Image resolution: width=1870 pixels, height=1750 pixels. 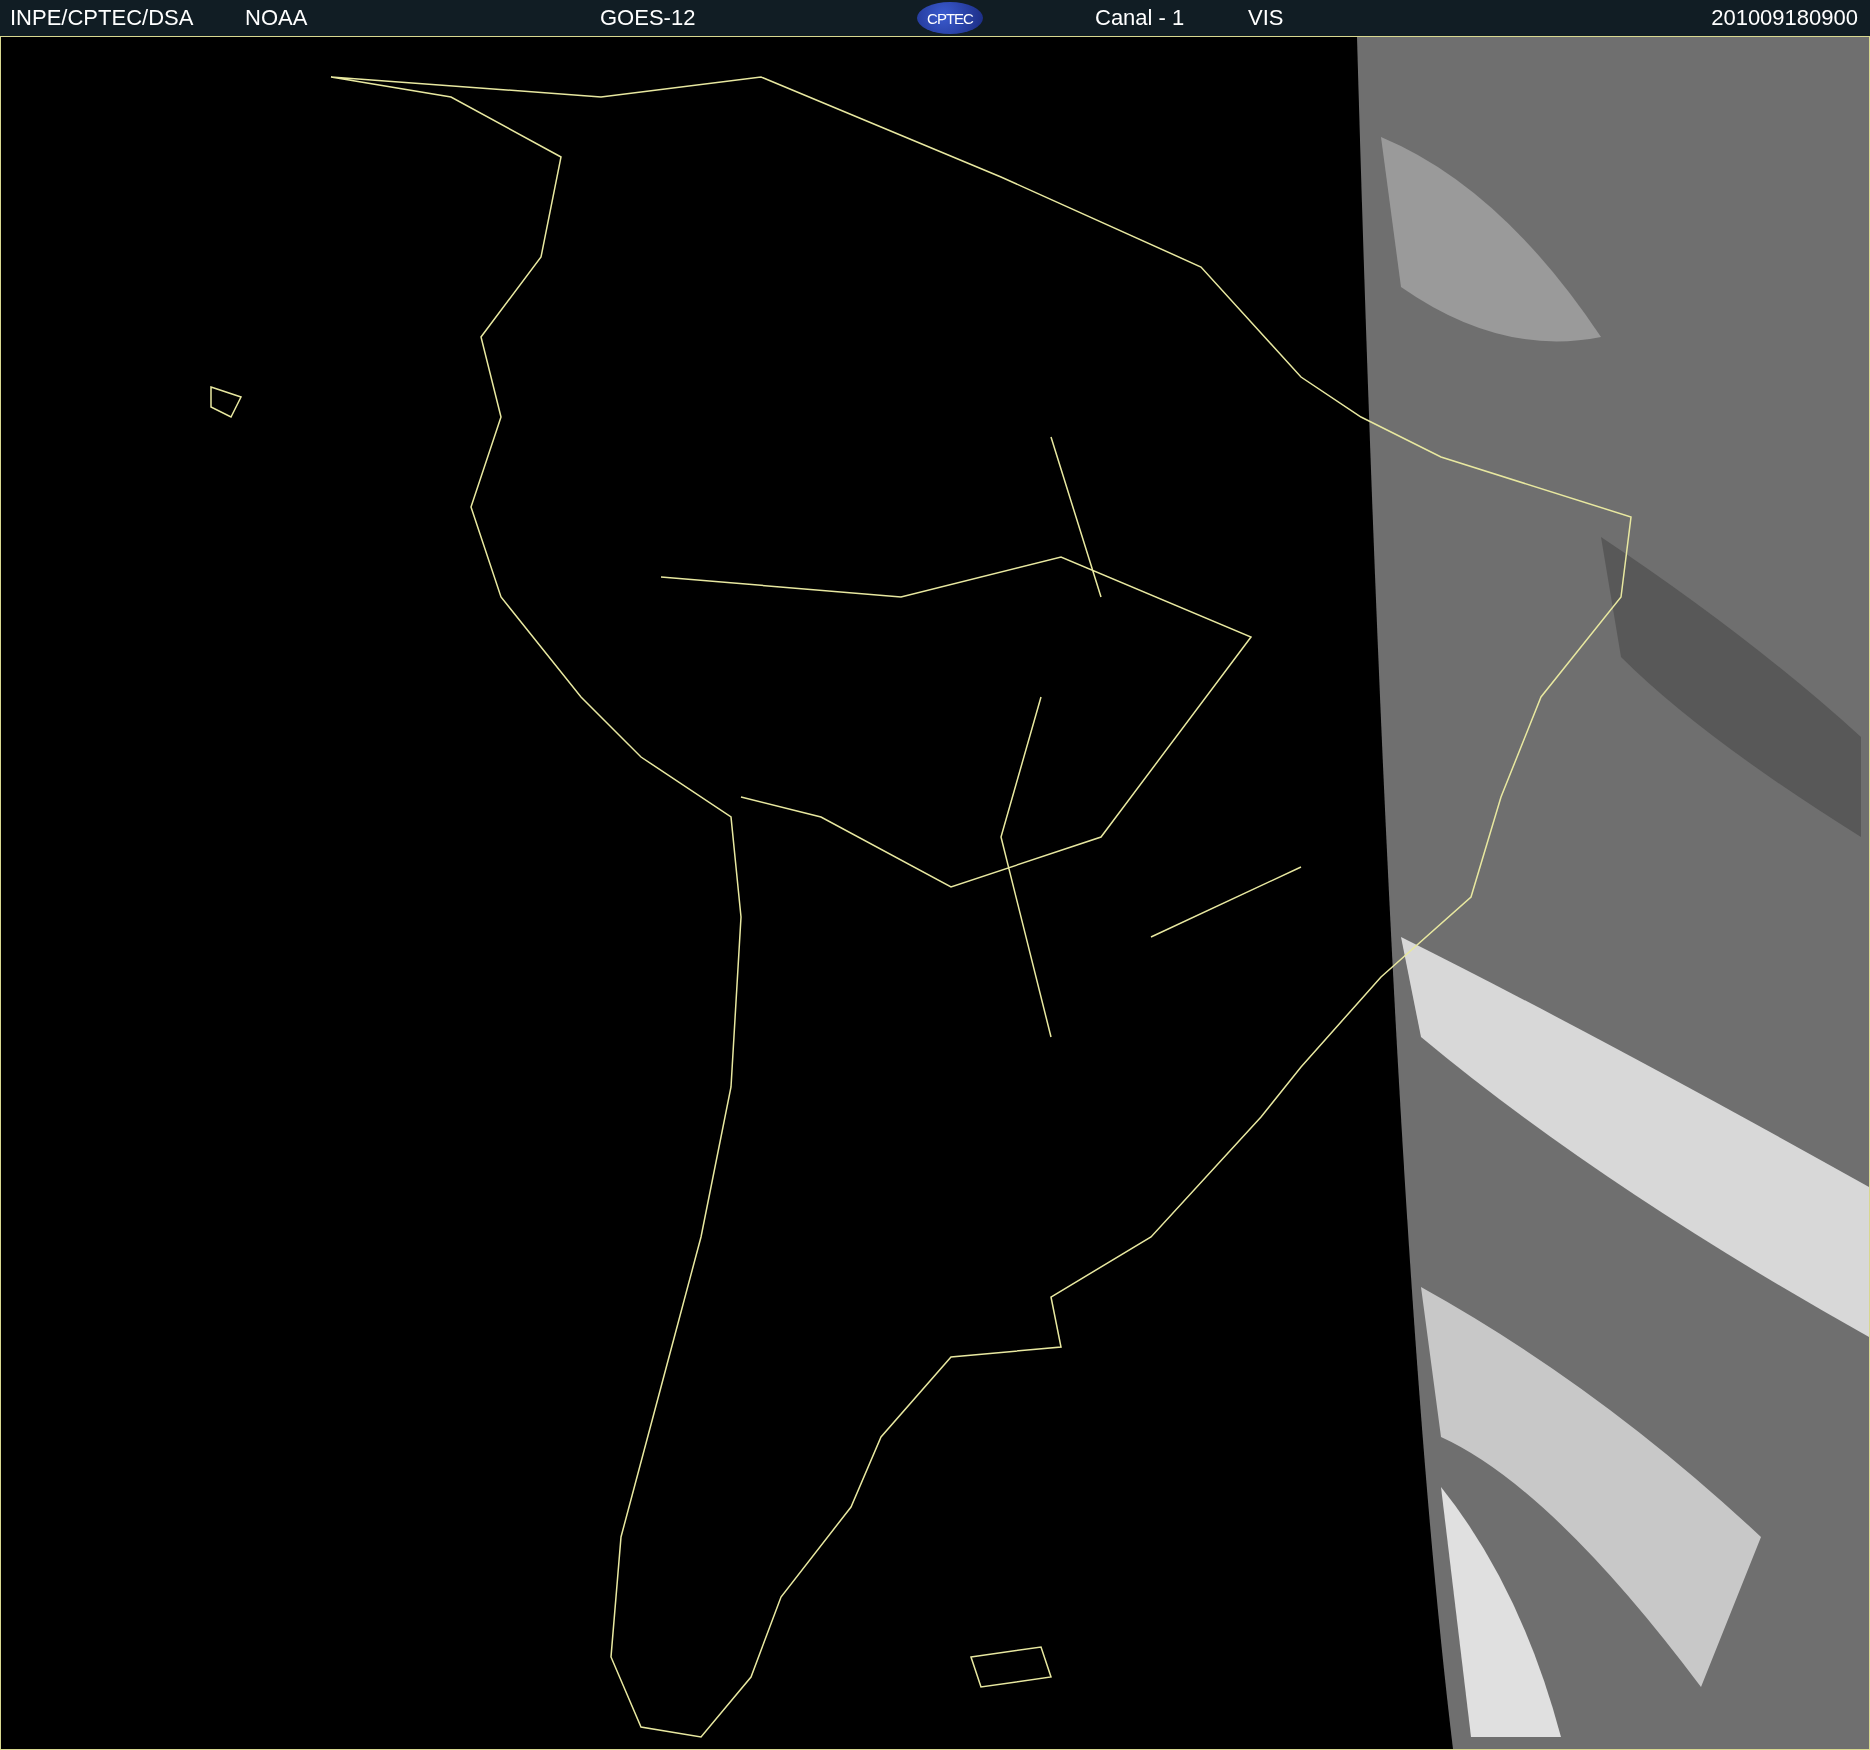 What do you see at coordinates (1139, 18) in the screenshot?
I see `channel-label: Canal - 1` at bounding box center [1139, 18].